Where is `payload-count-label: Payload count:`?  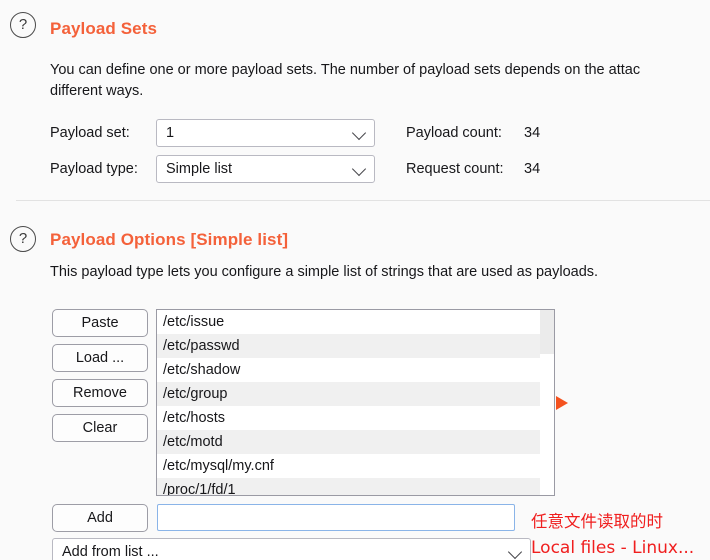
payload-count-label: Payload count: is located at coordinates (454, 133).